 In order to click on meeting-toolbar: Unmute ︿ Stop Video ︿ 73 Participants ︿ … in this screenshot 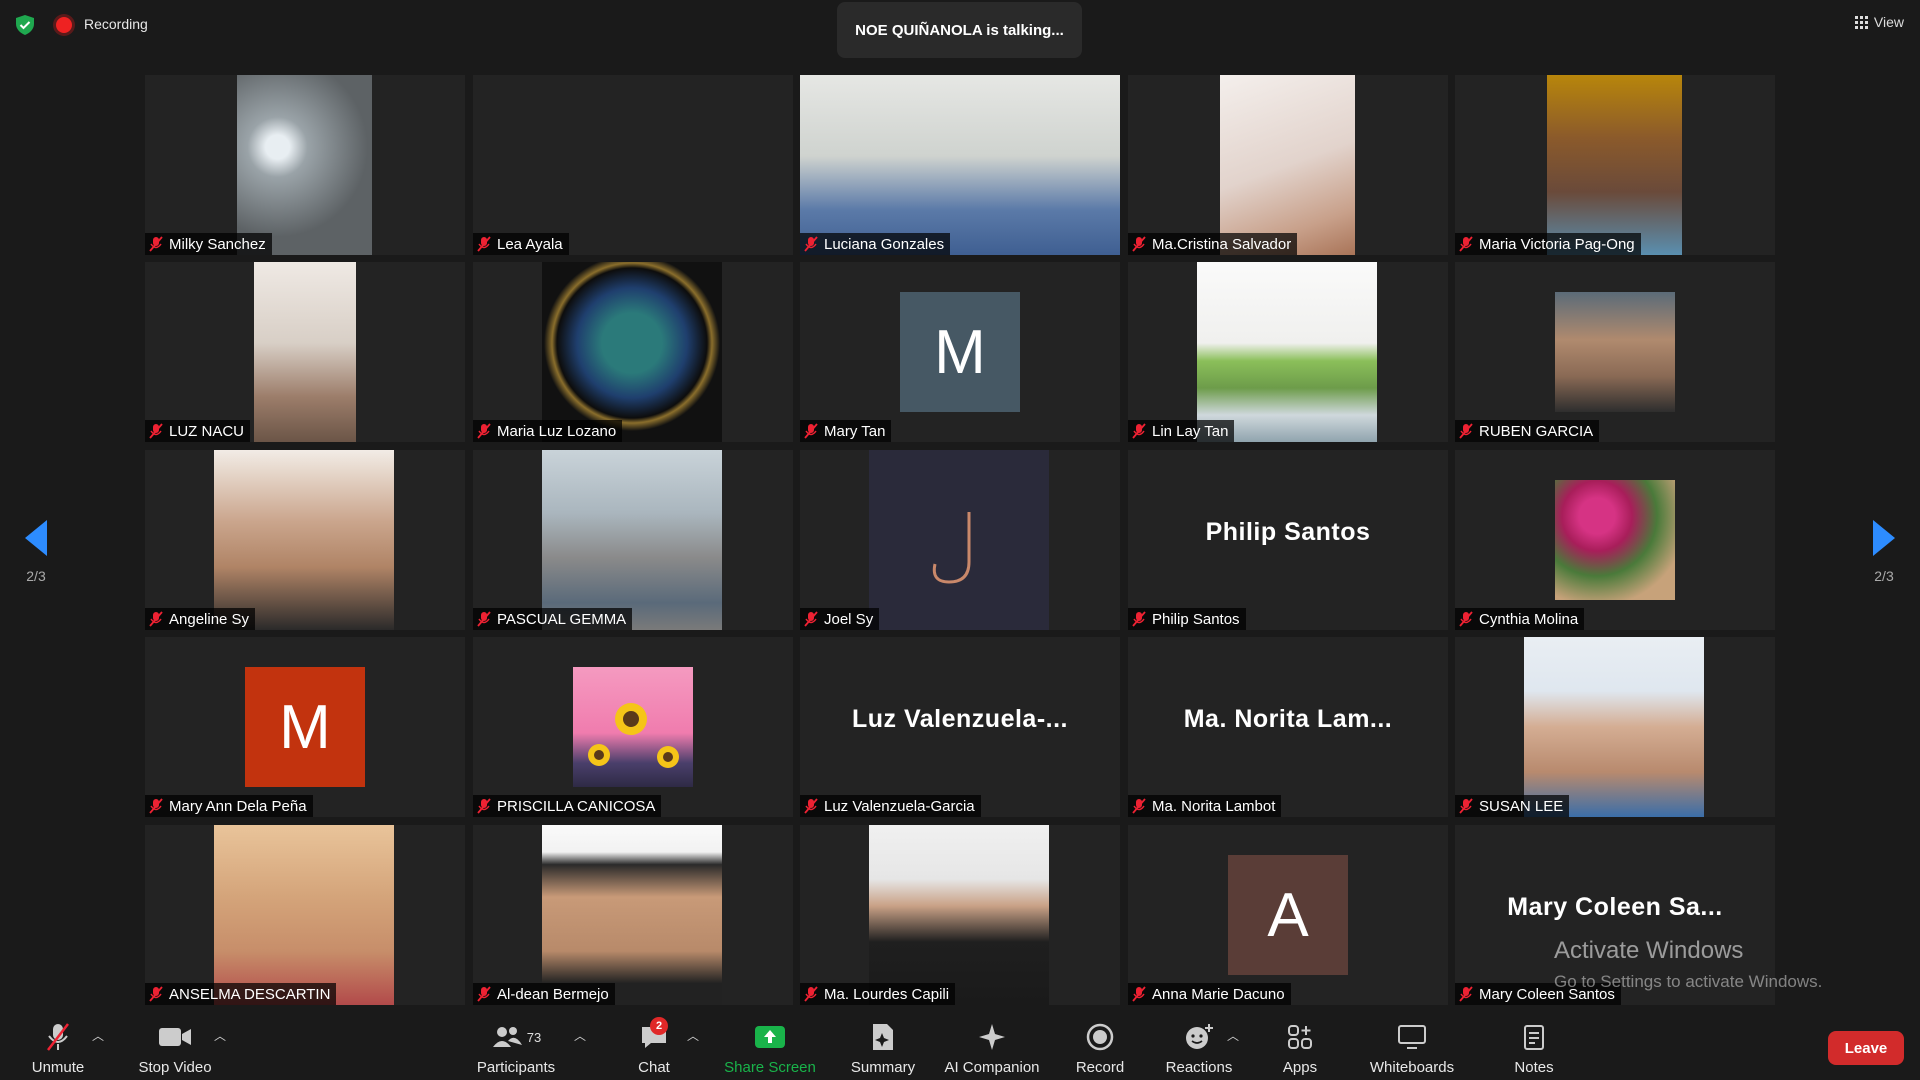, I will do `click(960, 1046)`.